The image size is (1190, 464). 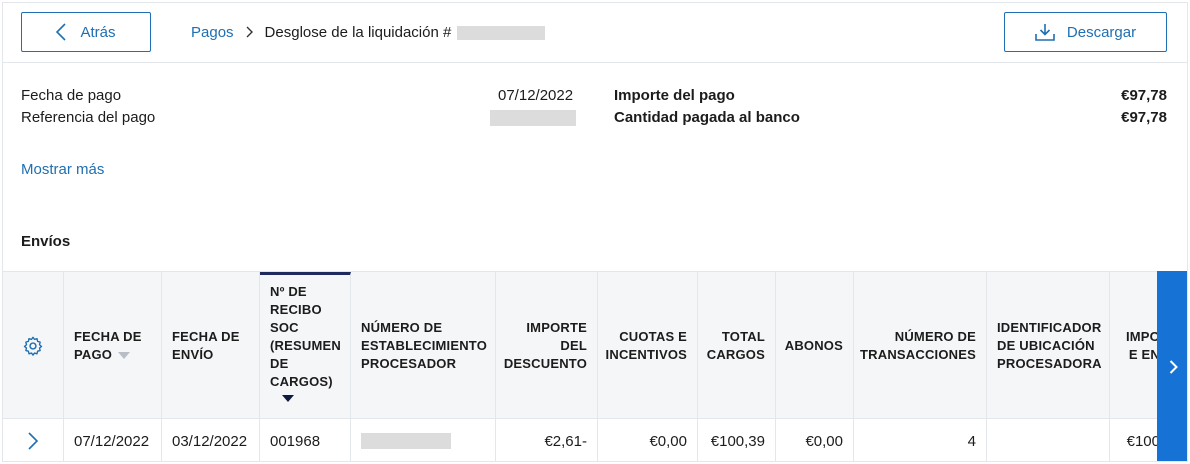 What do you see at coordinates (1144, 95) in the screenshot?
I see `payment-amount-value: €97,78` at bounding box center [1144, 95].